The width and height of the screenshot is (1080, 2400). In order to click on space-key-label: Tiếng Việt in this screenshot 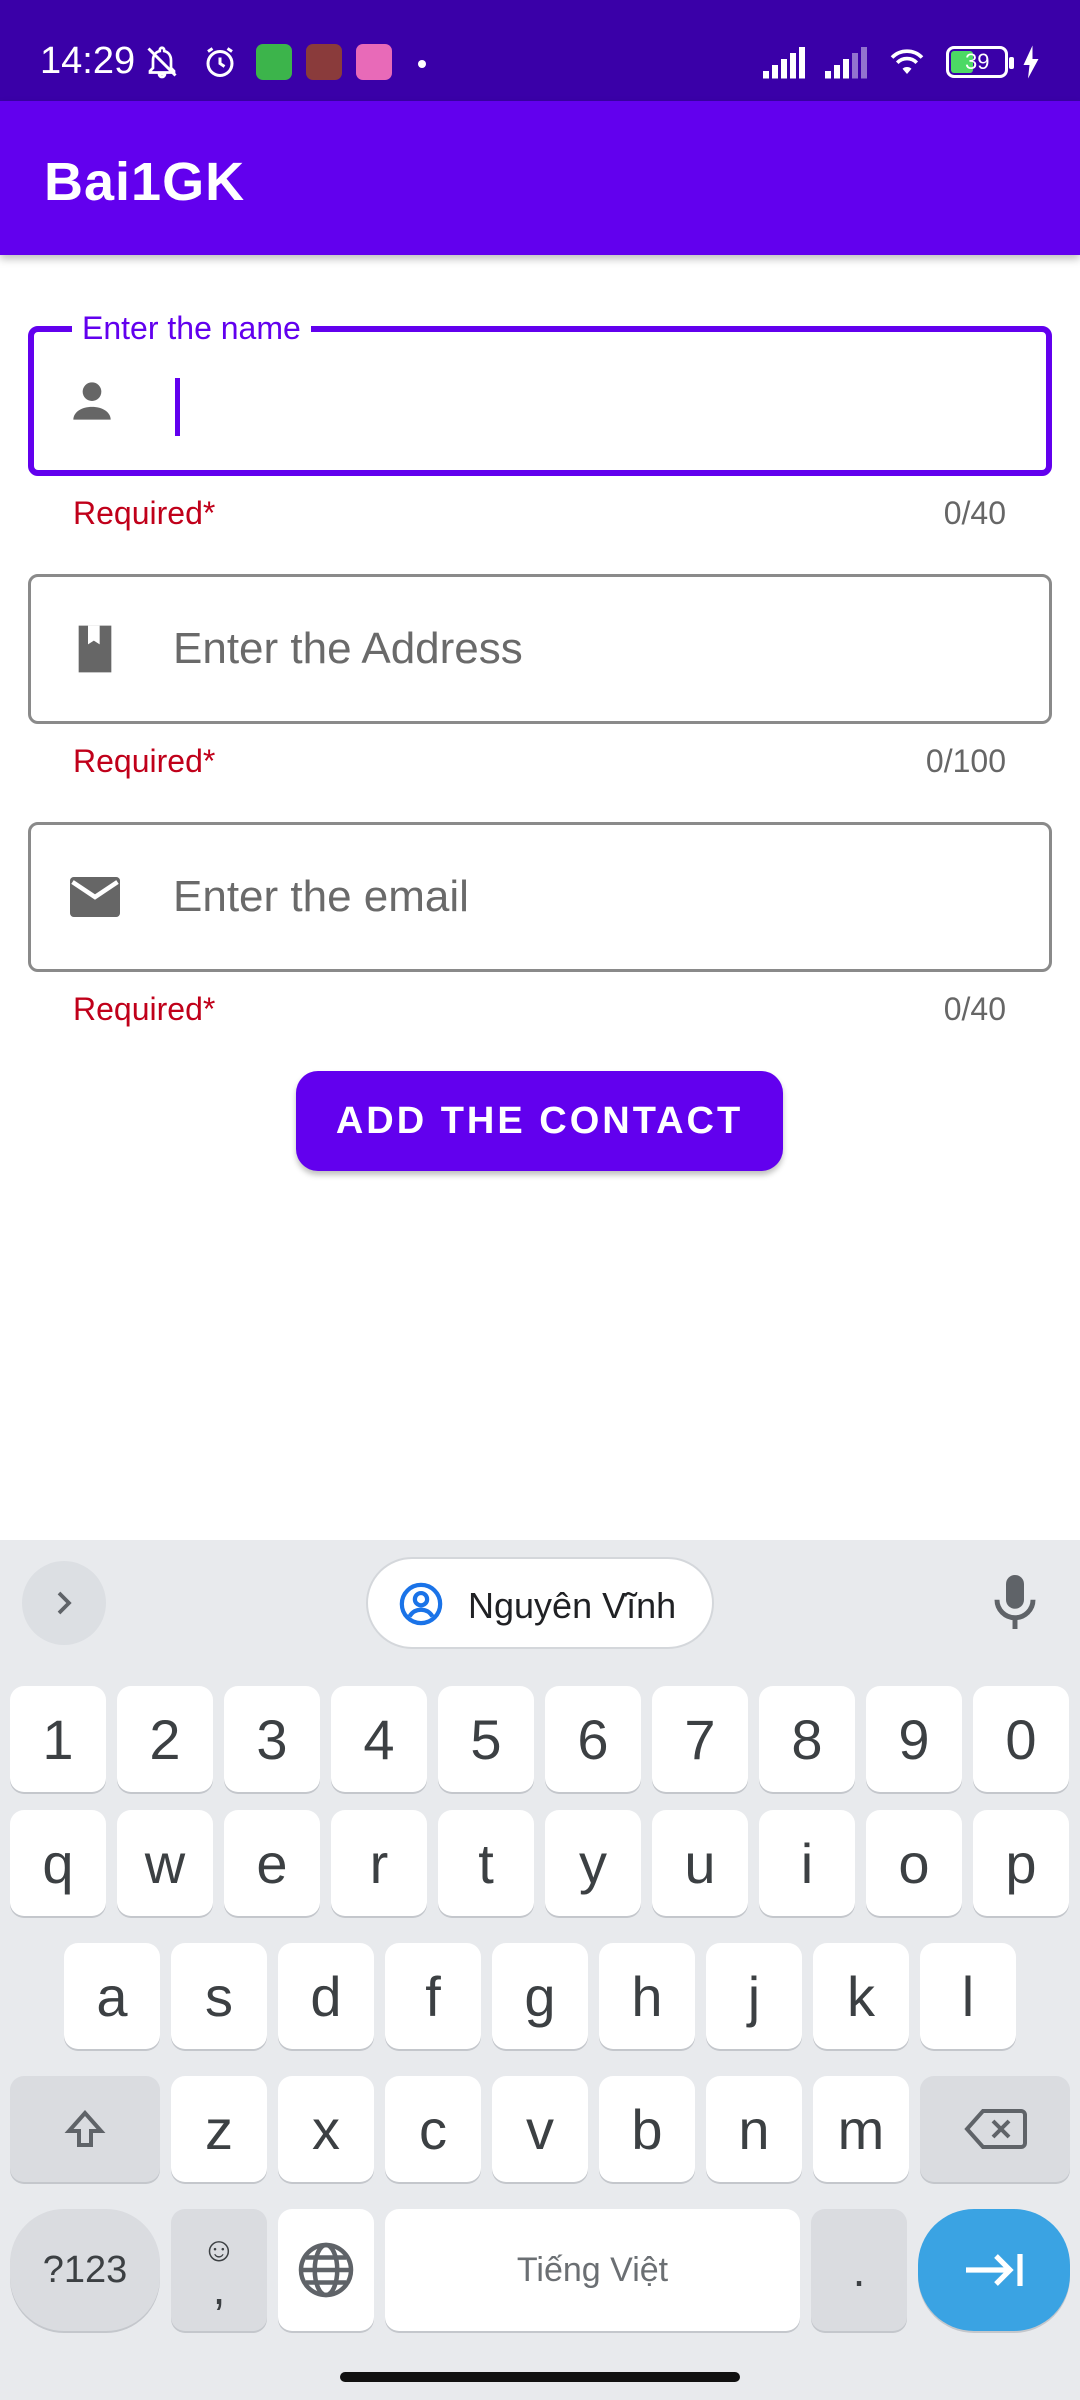, I will do `click(592, 2269)`.